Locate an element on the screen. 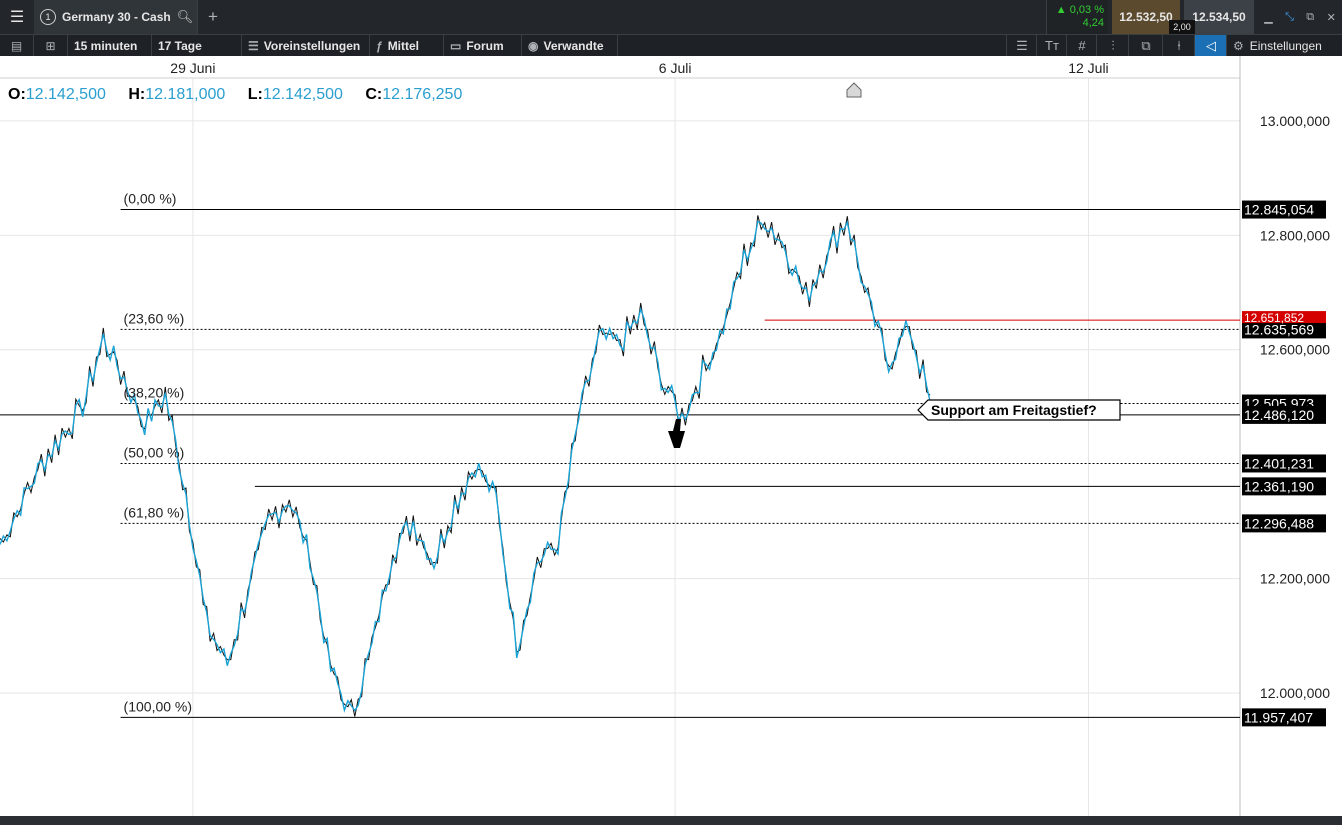 The image size is (1342, 825). chart-type-icon: ⫶ is located at coordinates (1112, 45).